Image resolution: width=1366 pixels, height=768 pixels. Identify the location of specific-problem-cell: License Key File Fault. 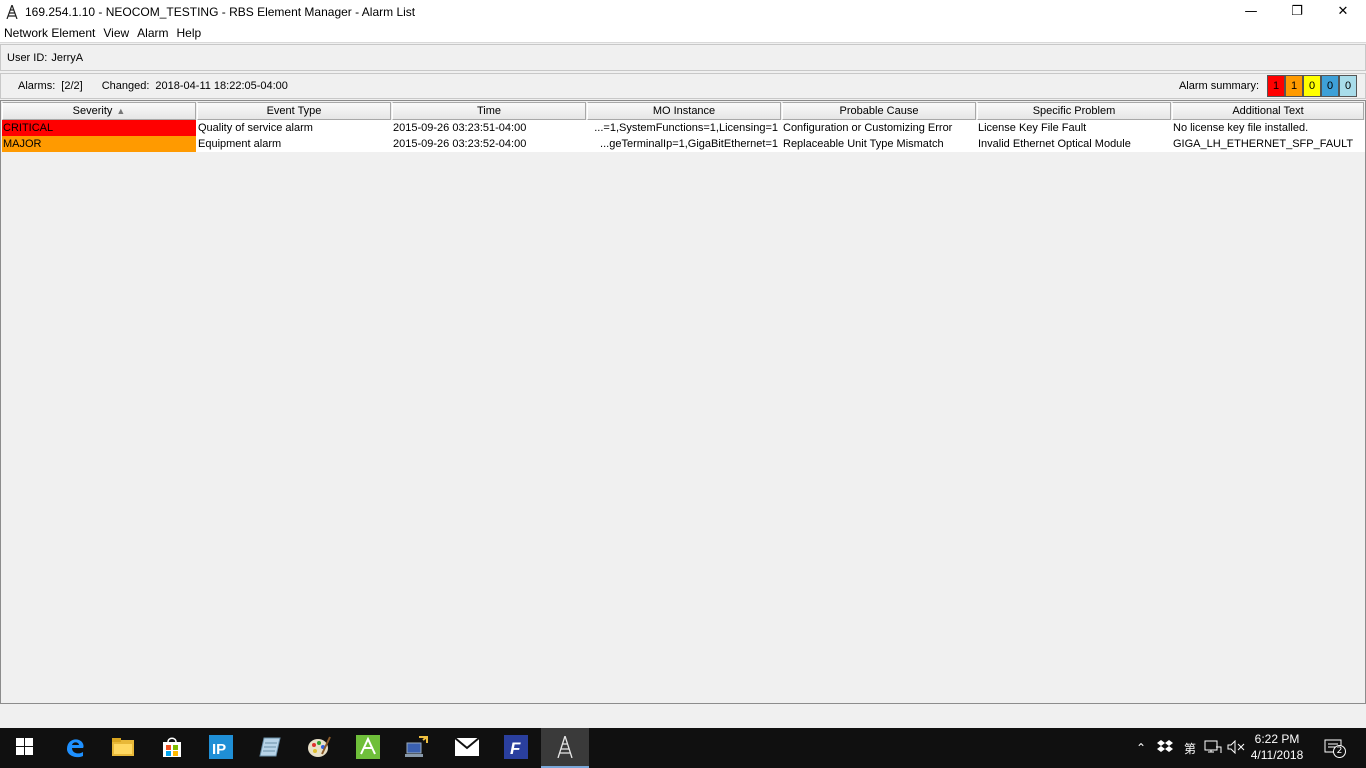
(1074, 128).